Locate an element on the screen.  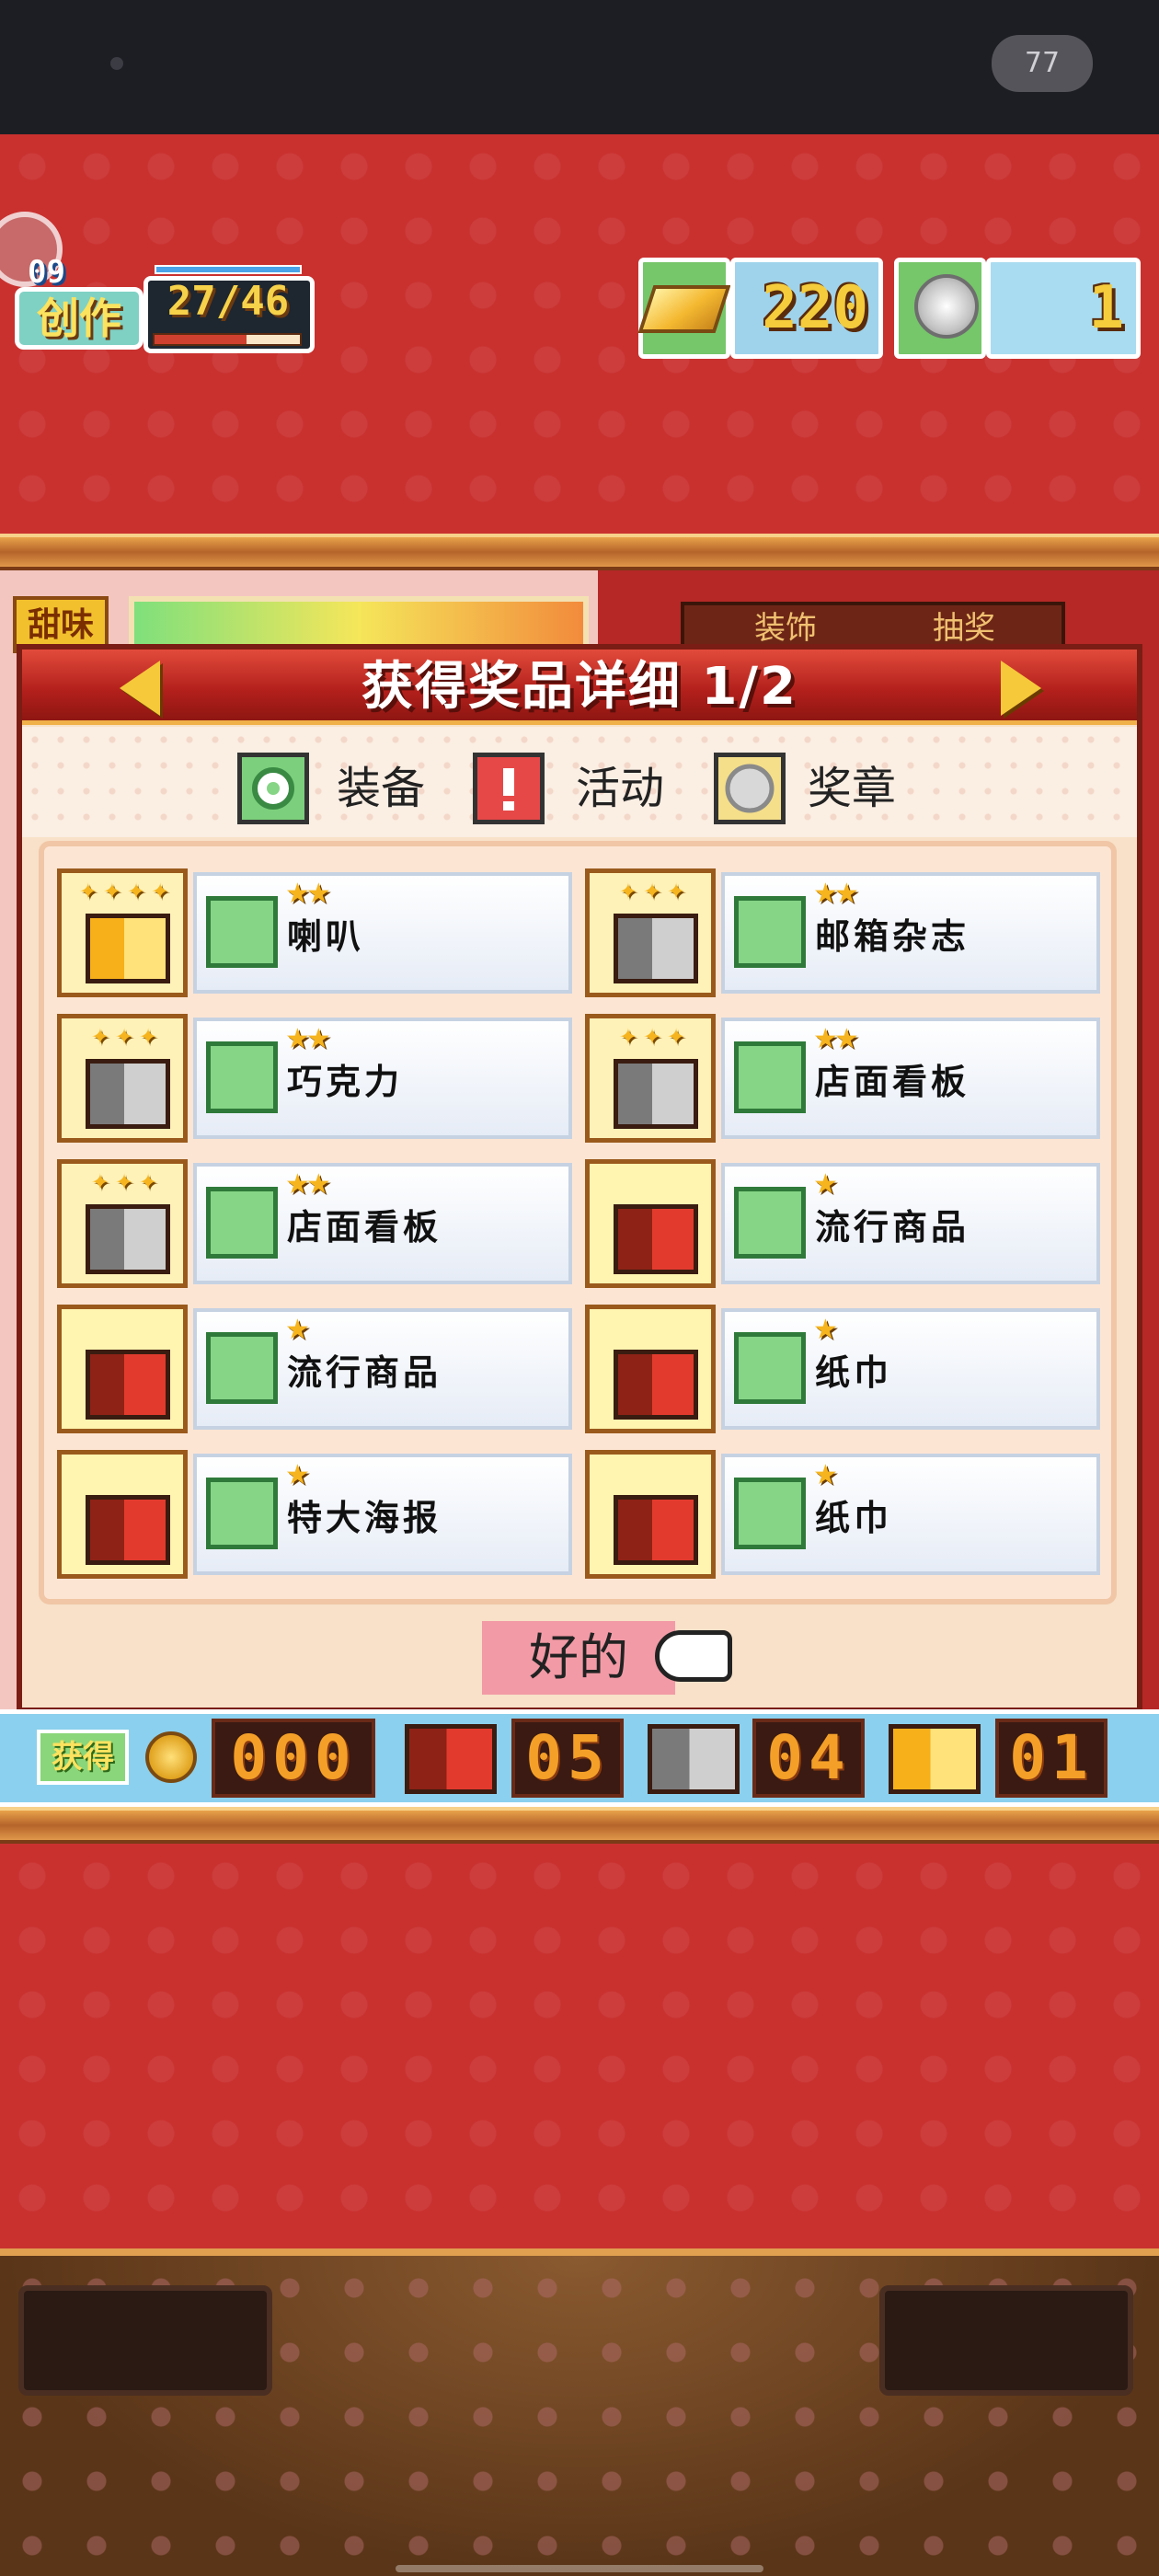
camera-dot is located at coordinates (116, 63).